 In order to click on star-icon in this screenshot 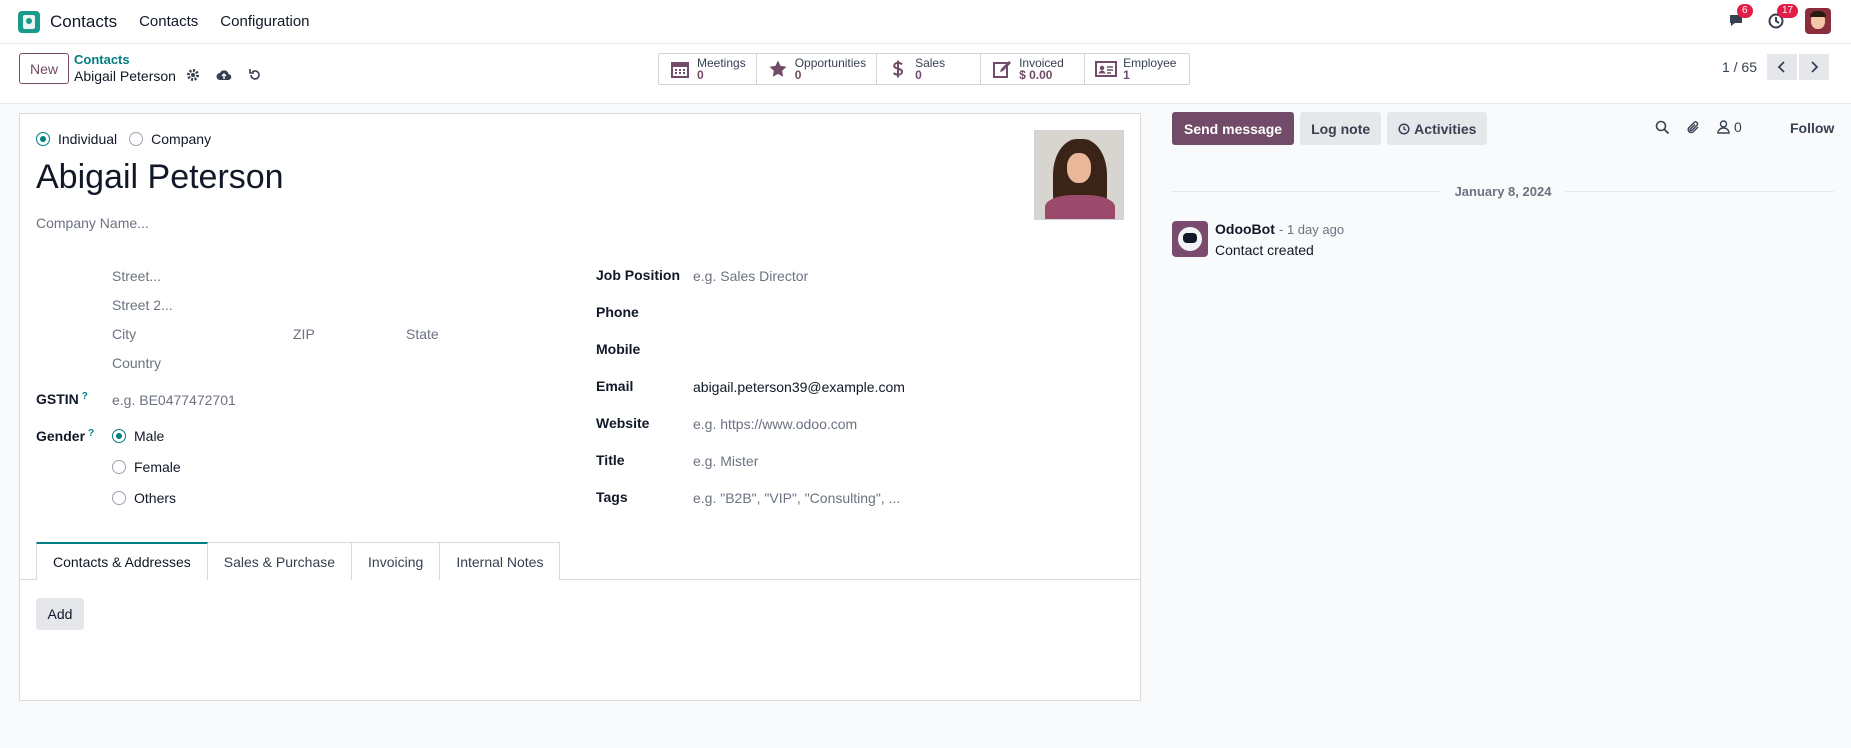, I will do `click(778, 69)`.